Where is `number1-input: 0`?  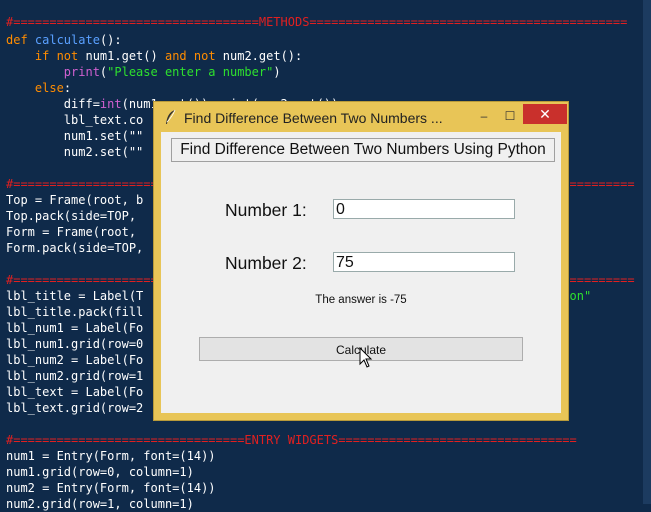
number1-input: 0 is located at coordinates (424, 209).